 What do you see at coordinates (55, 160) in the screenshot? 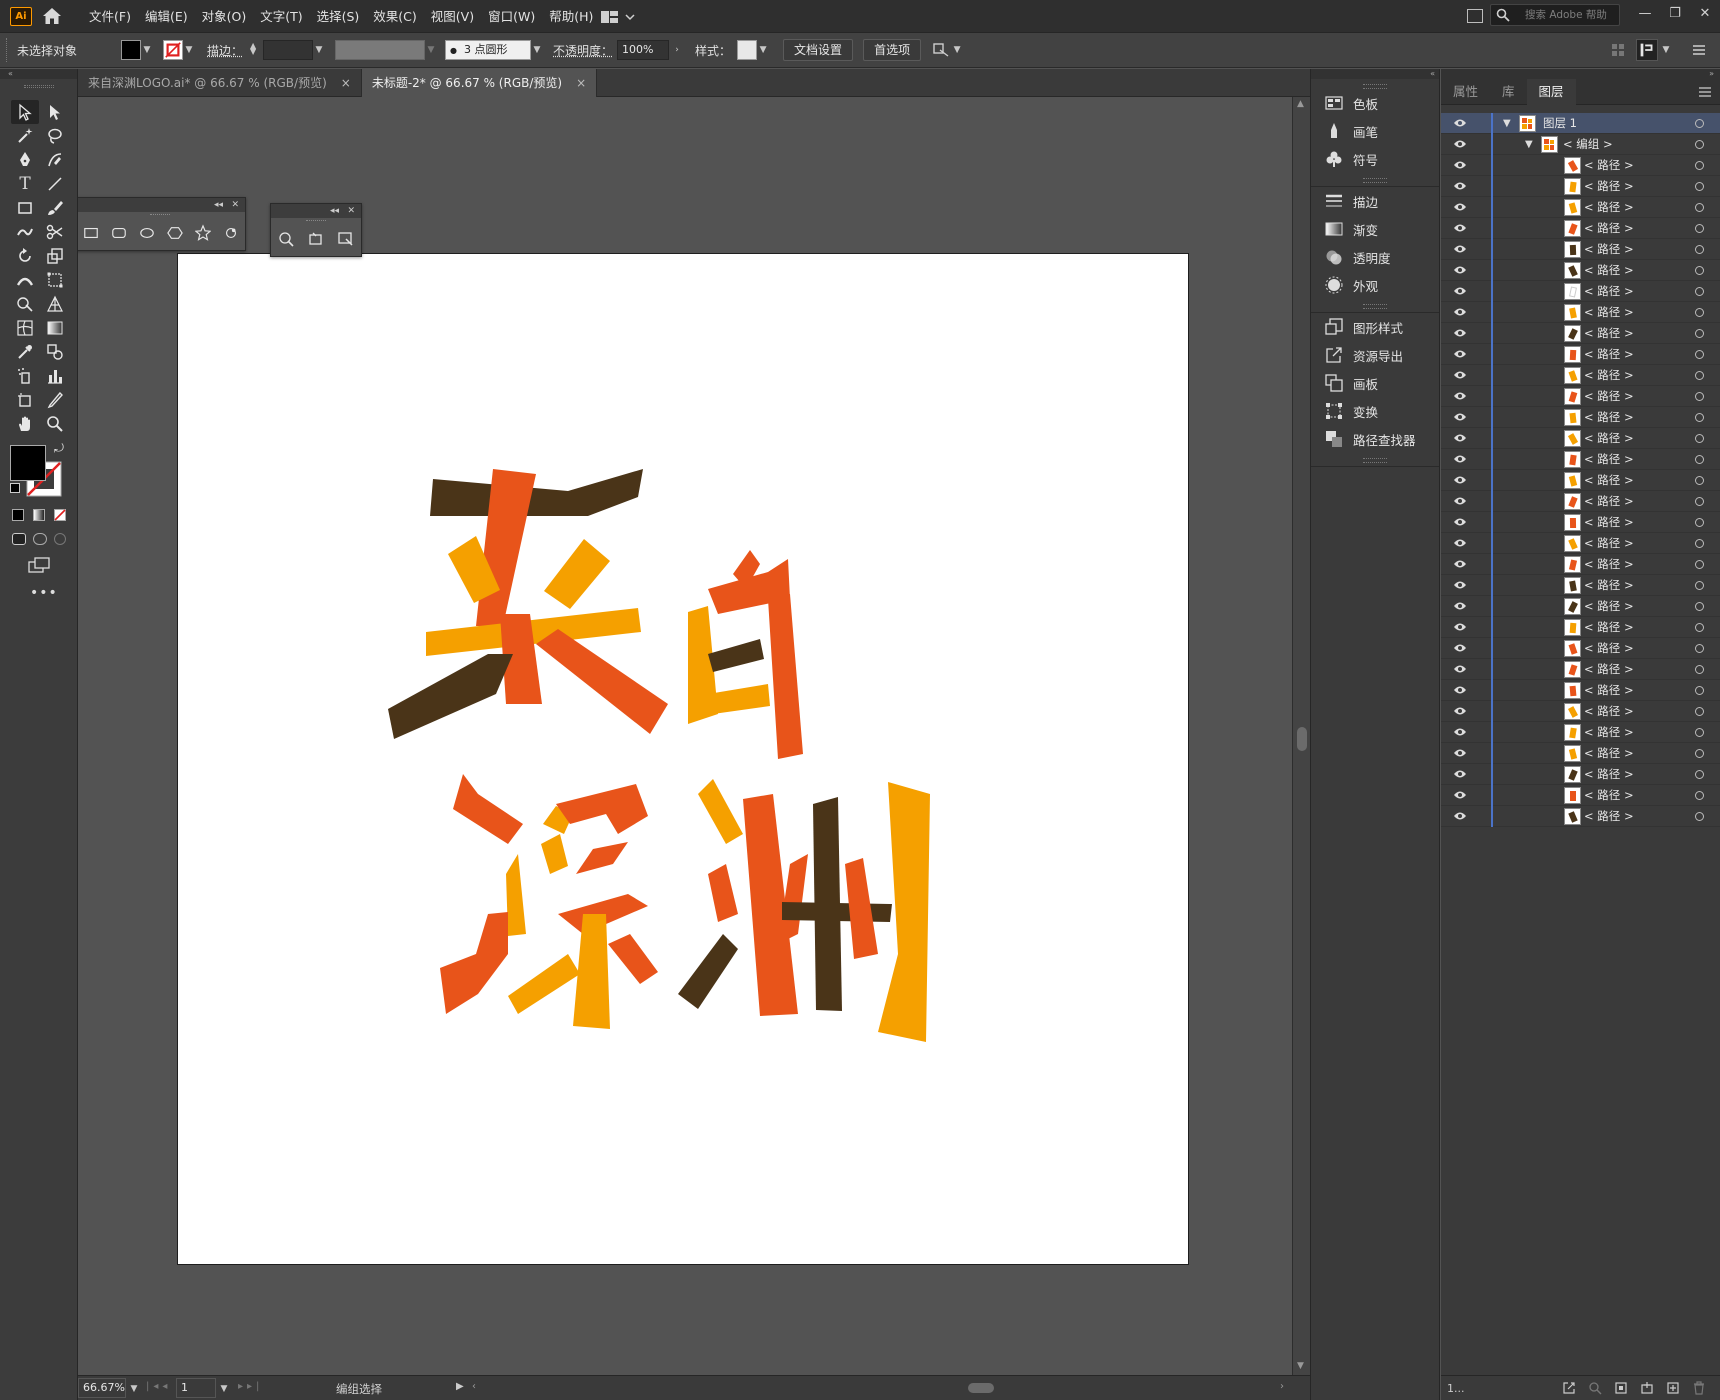
I see `curvature-tool-icon` at bounding box center [55, 160].